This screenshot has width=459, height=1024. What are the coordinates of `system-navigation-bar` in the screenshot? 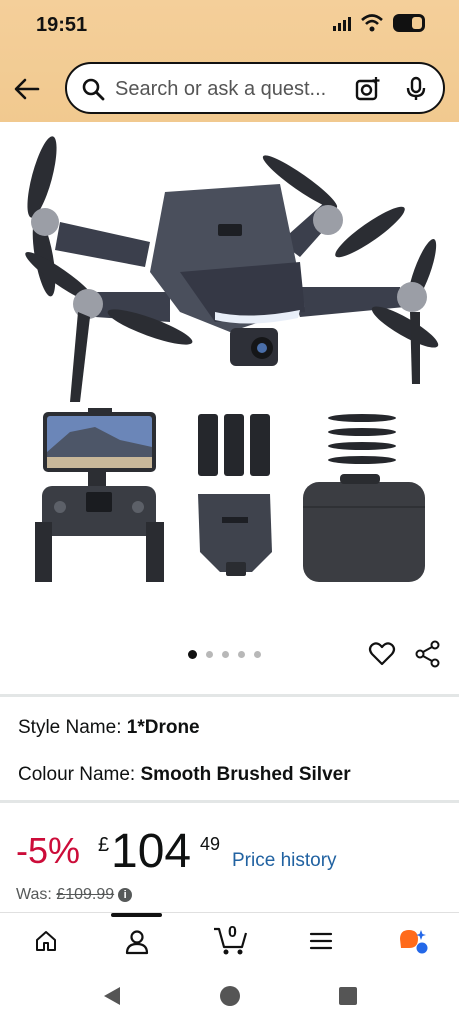 It's located at (229, 997).